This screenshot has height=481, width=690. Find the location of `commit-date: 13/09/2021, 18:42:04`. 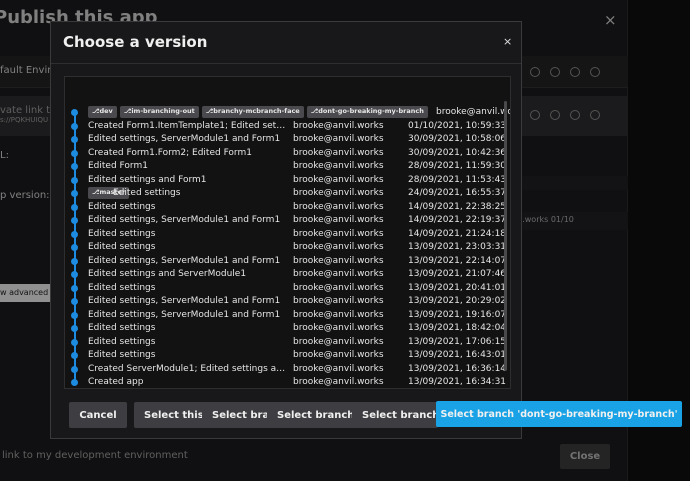

commit-date: 13/09/2021, 18:42:04 is located at coordinates (457, 328).